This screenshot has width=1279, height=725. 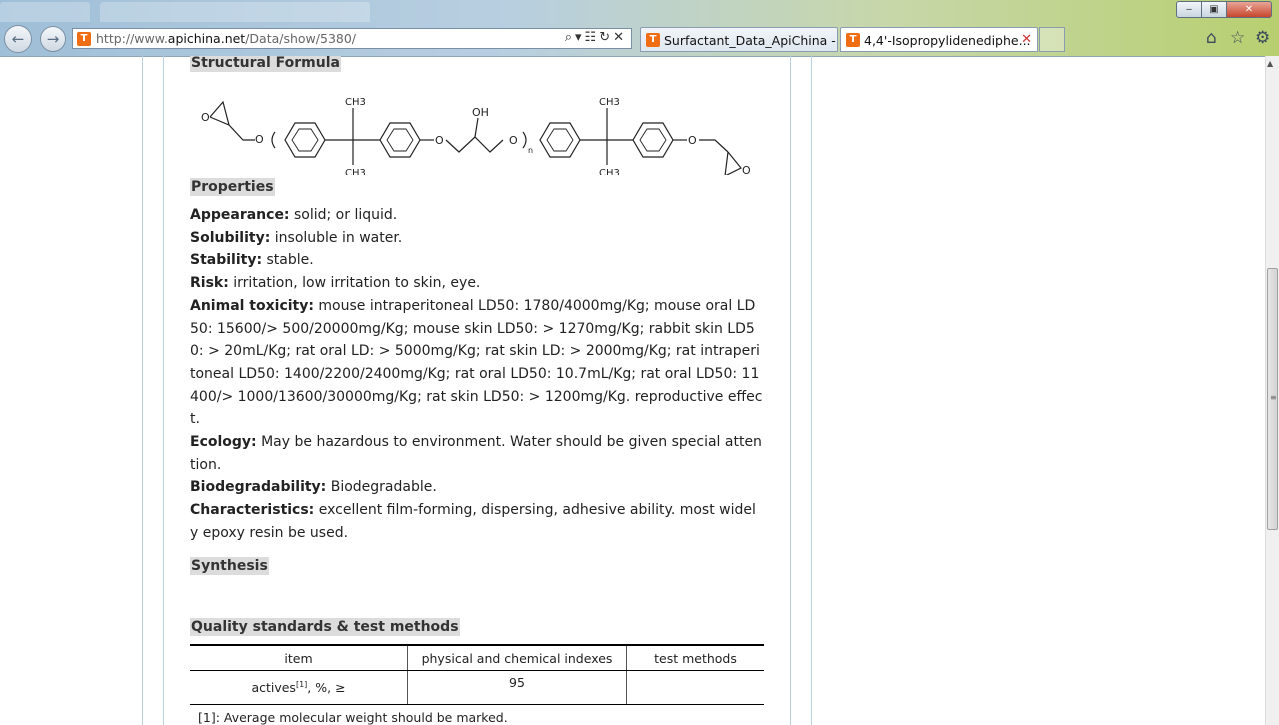 I want to click on property-label: Appearance:, so click(x=240, y=215).